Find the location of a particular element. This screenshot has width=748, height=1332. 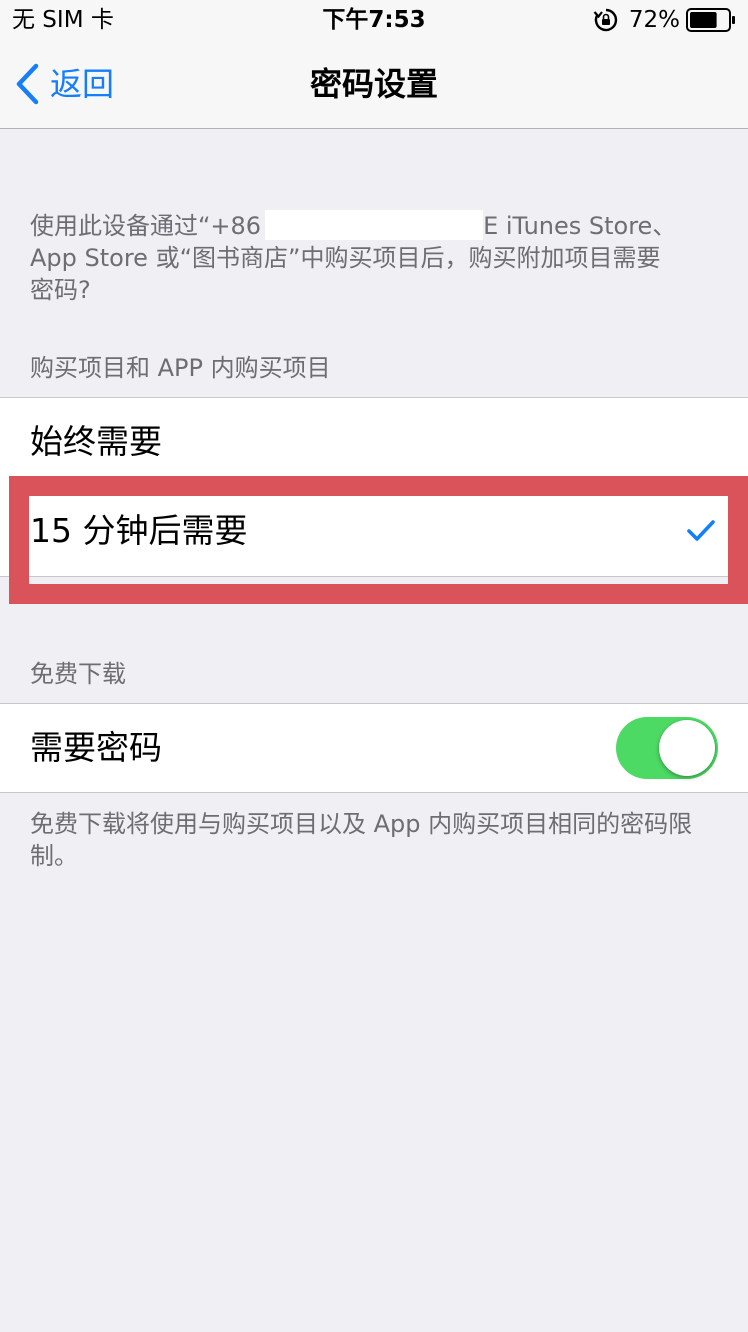

require-password-row: 需要密码 is located at coordinates (374, 748).